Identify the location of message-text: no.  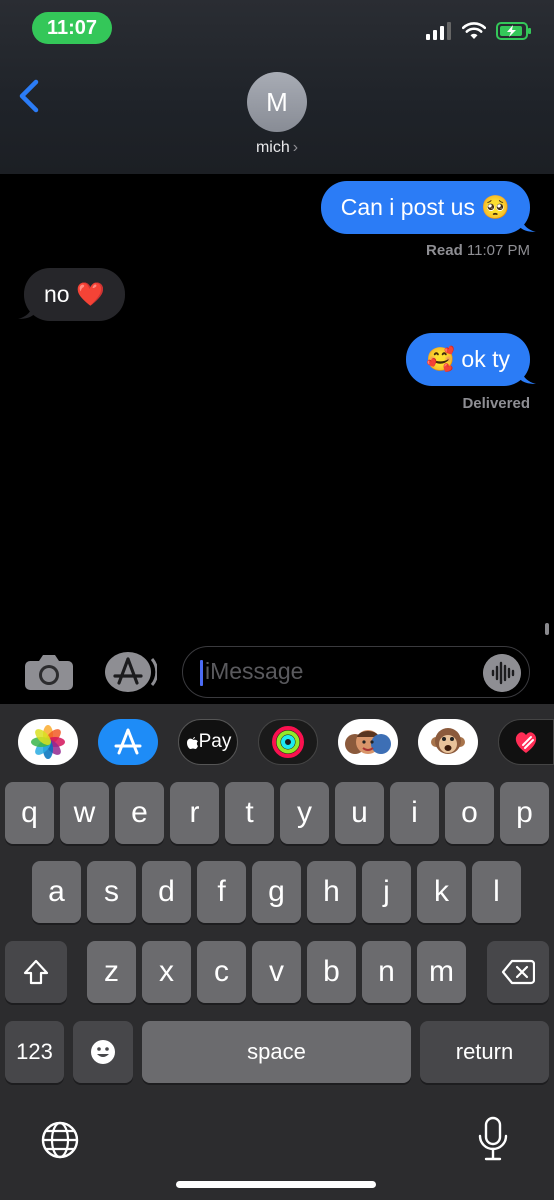
(57, 294).